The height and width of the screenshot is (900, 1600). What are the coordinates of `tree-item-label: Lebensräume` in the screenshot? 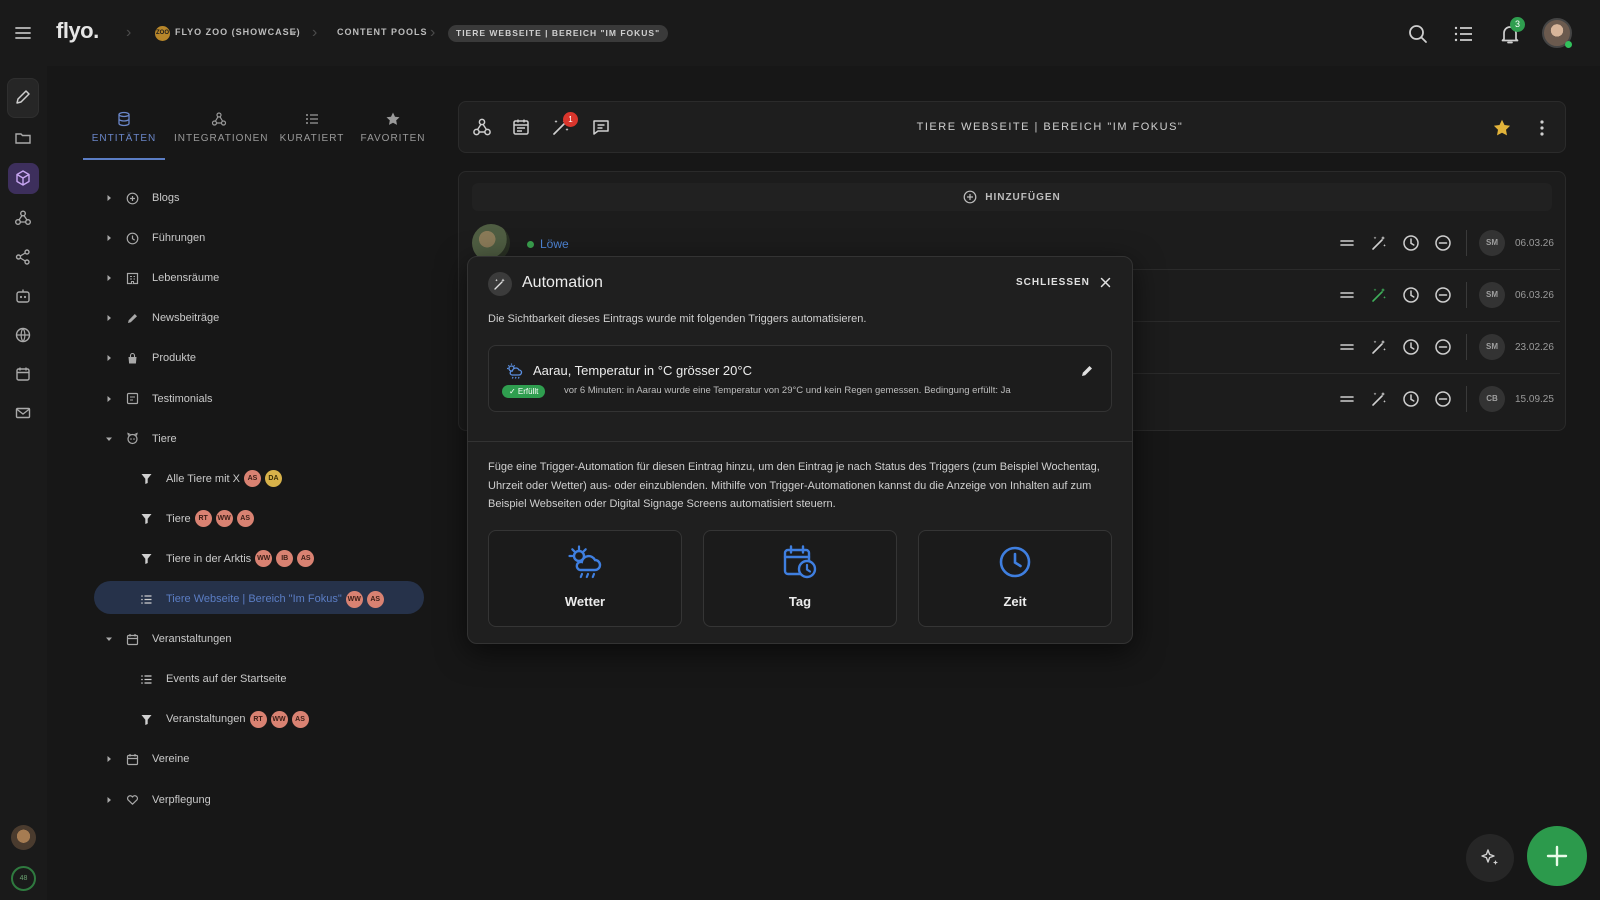 It's located at (186, 278).